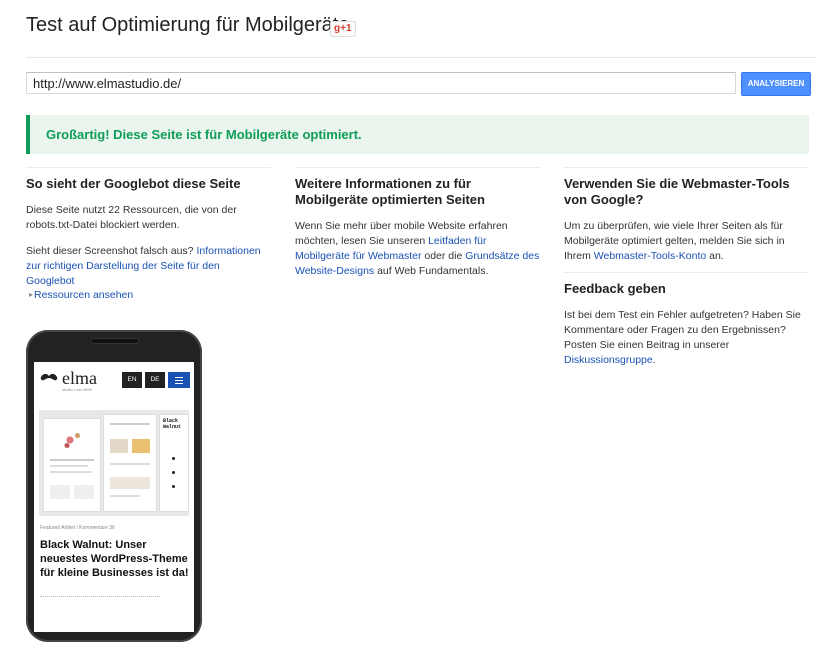 This screenshot has height=658, width=840. What do you see at coordinates (132, 380) in the screenshot?
I see `lang-en: EN` at bounding box center [132, 380].